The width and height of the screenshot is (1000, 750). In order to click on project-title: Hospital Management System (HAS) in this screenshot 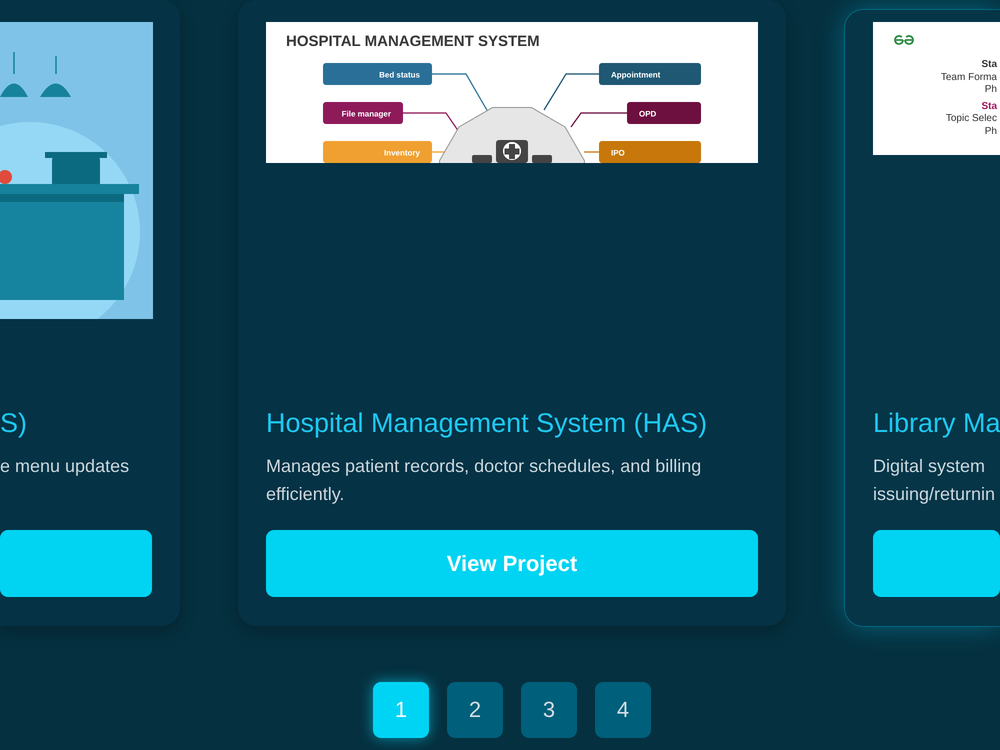, I will do `click(487, 423)`.